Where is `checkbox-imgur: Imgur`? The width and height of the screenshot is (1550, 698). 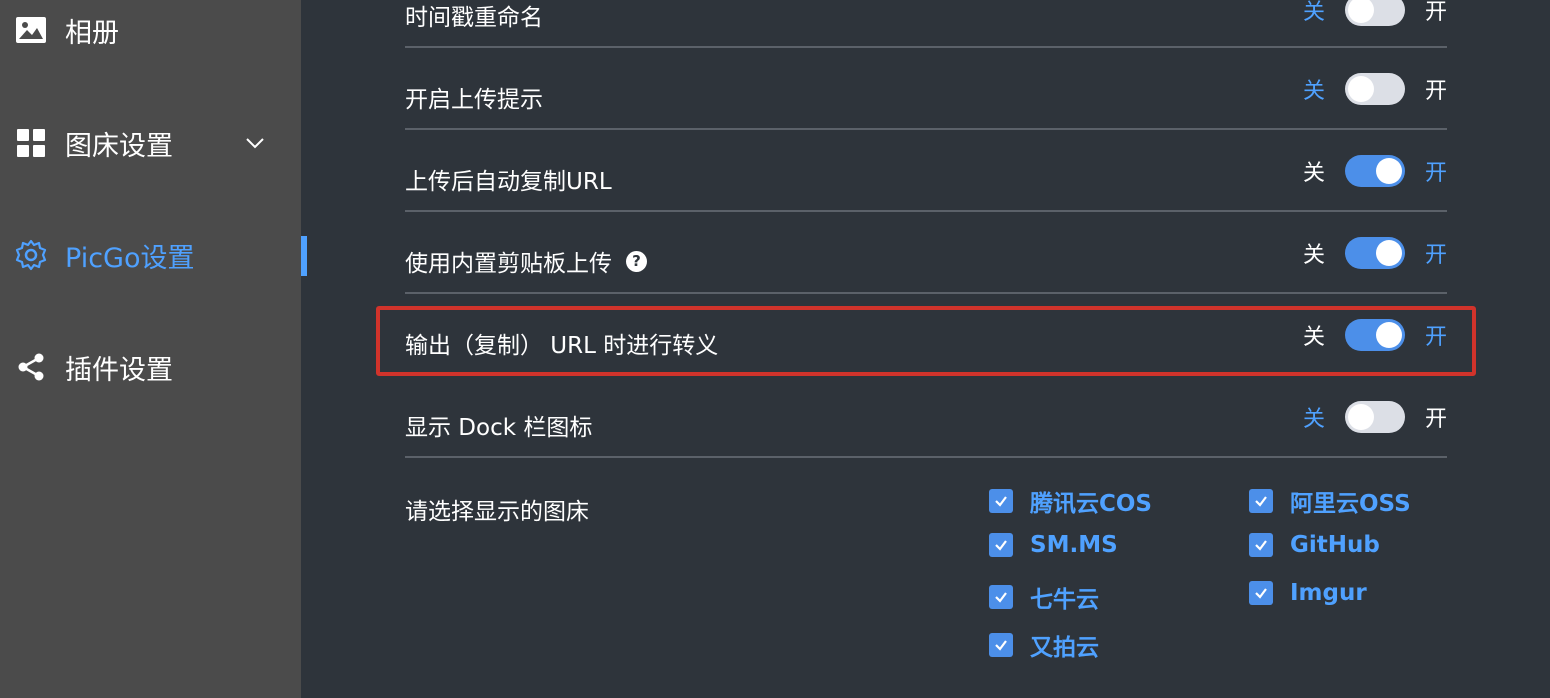 checkbox-imgur: Imgur is located at coordinates (1308, 593).